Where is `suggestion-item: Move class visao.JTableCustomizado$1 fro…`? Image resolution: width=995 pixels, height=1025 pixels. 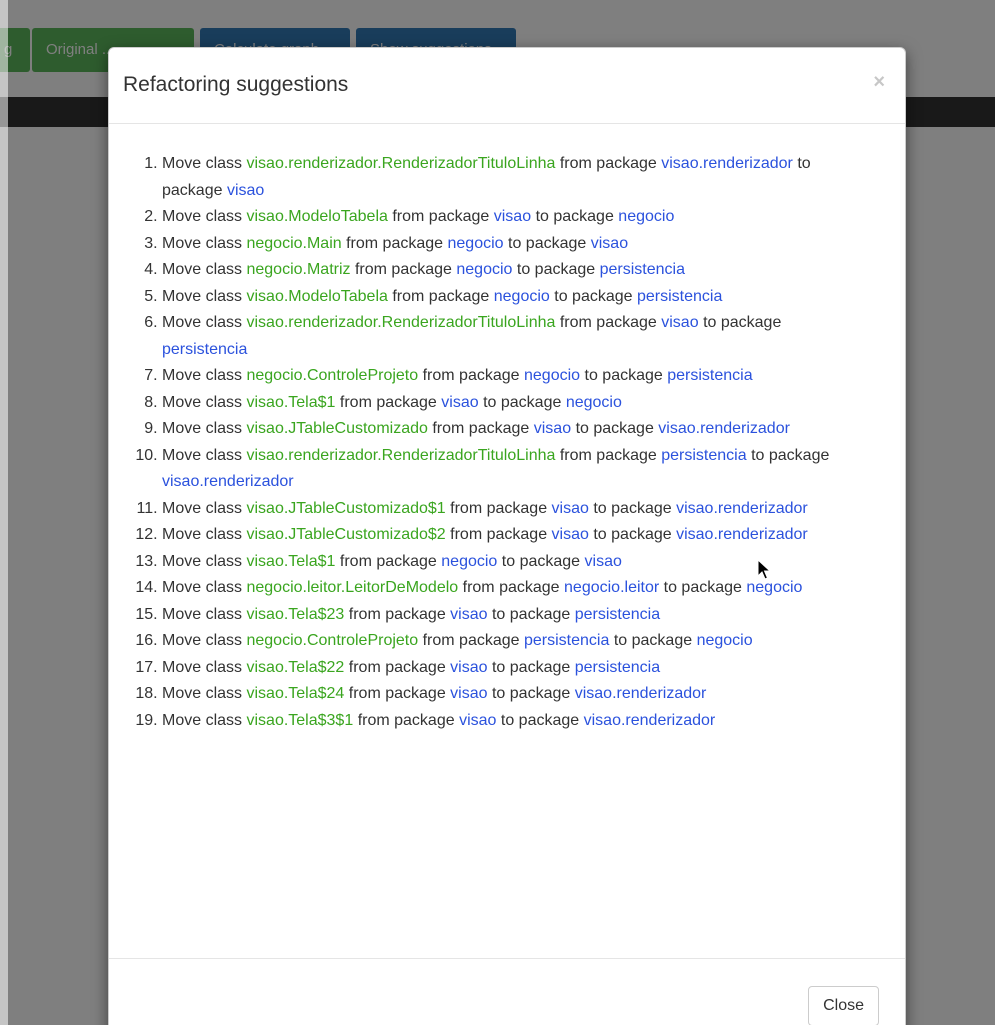
suggestion-item: Move class visao.JTableCustomizado$1 fro… is located at coordinates (503, 509).